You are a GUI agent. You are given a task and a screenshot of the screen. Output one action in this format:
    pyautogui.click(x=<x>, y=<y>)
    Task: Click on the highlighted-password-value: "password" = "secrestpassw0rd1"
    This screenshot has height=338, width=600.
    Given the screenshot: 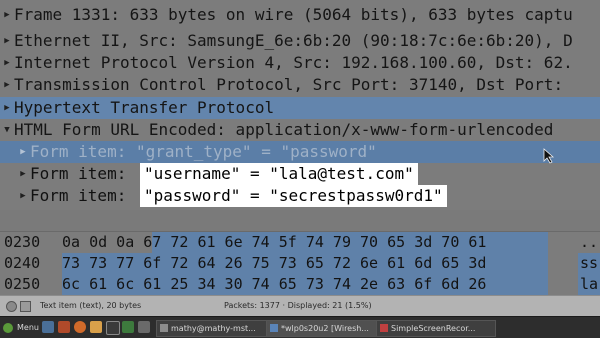 What is the action you would take?
    pyautogui.click(x=293, y=196)
    